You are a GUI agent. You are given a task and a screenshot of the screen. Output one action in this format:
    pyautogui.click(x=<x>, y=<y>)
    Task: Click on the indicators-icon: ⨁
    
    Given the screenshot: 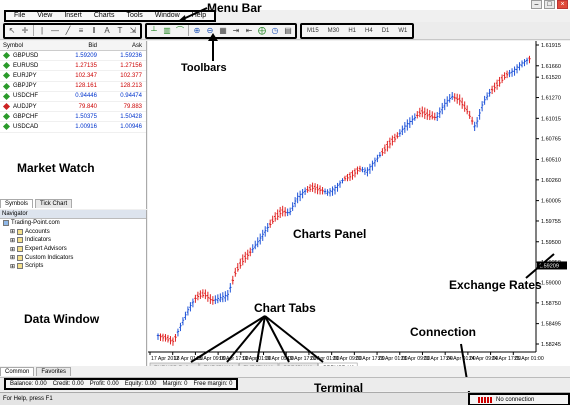 What is the action you would take?
    pyautogui.click(x=262, y=31)
    